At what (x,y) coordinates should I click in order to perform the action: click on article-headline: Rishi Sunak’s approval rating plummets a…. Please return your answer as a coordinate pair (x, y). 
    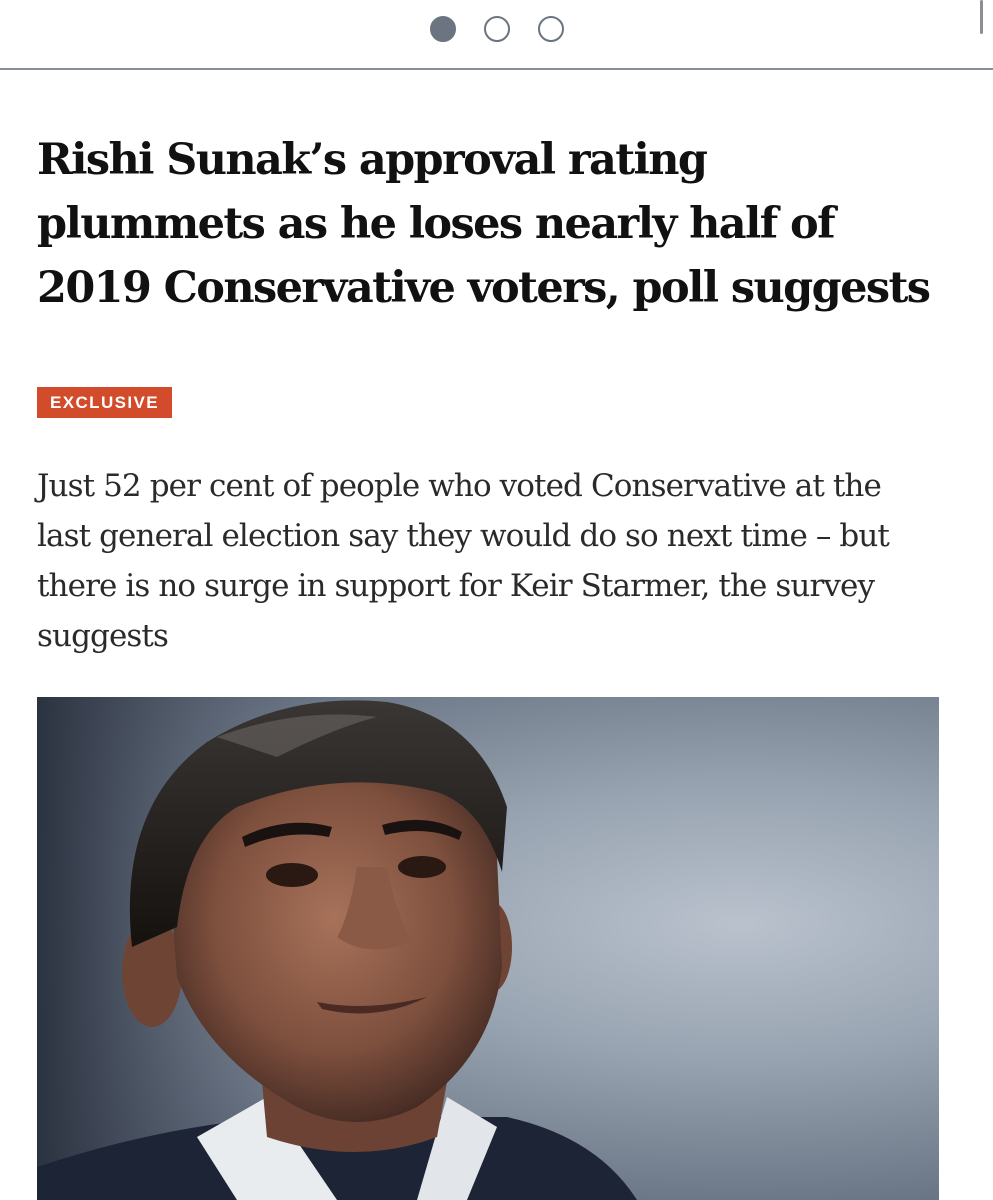
    Looking at the image, I should click on (484, 224).